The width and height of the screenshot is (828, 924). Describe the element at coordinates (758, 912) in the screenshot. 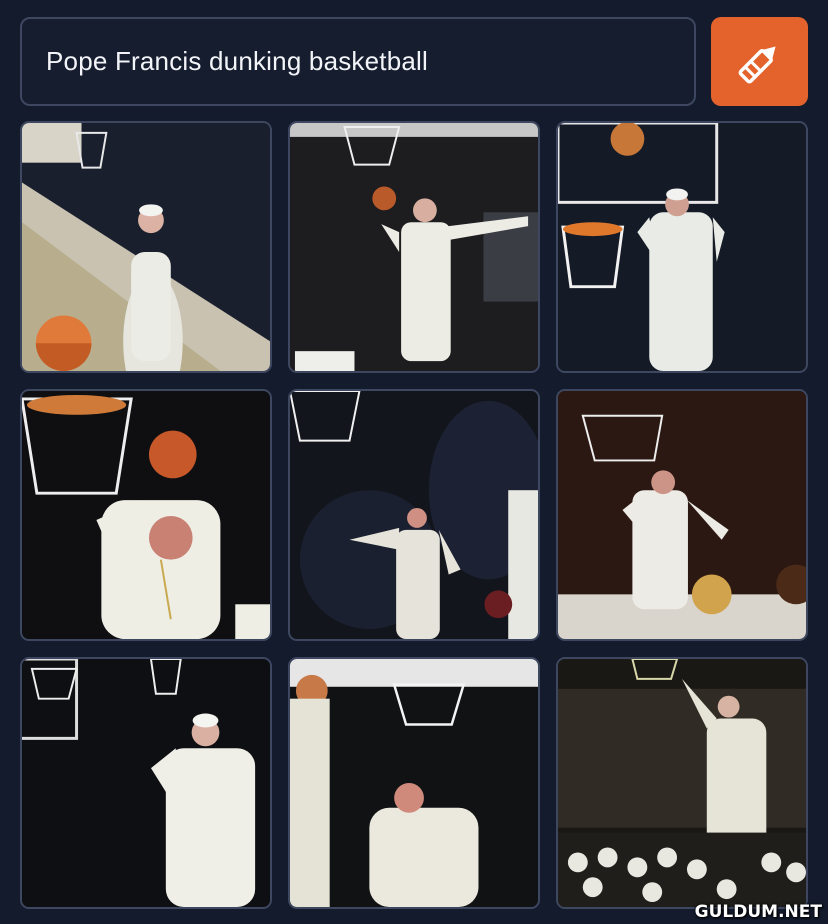

I see `watermark-text: GULDUM.NET` at that location.